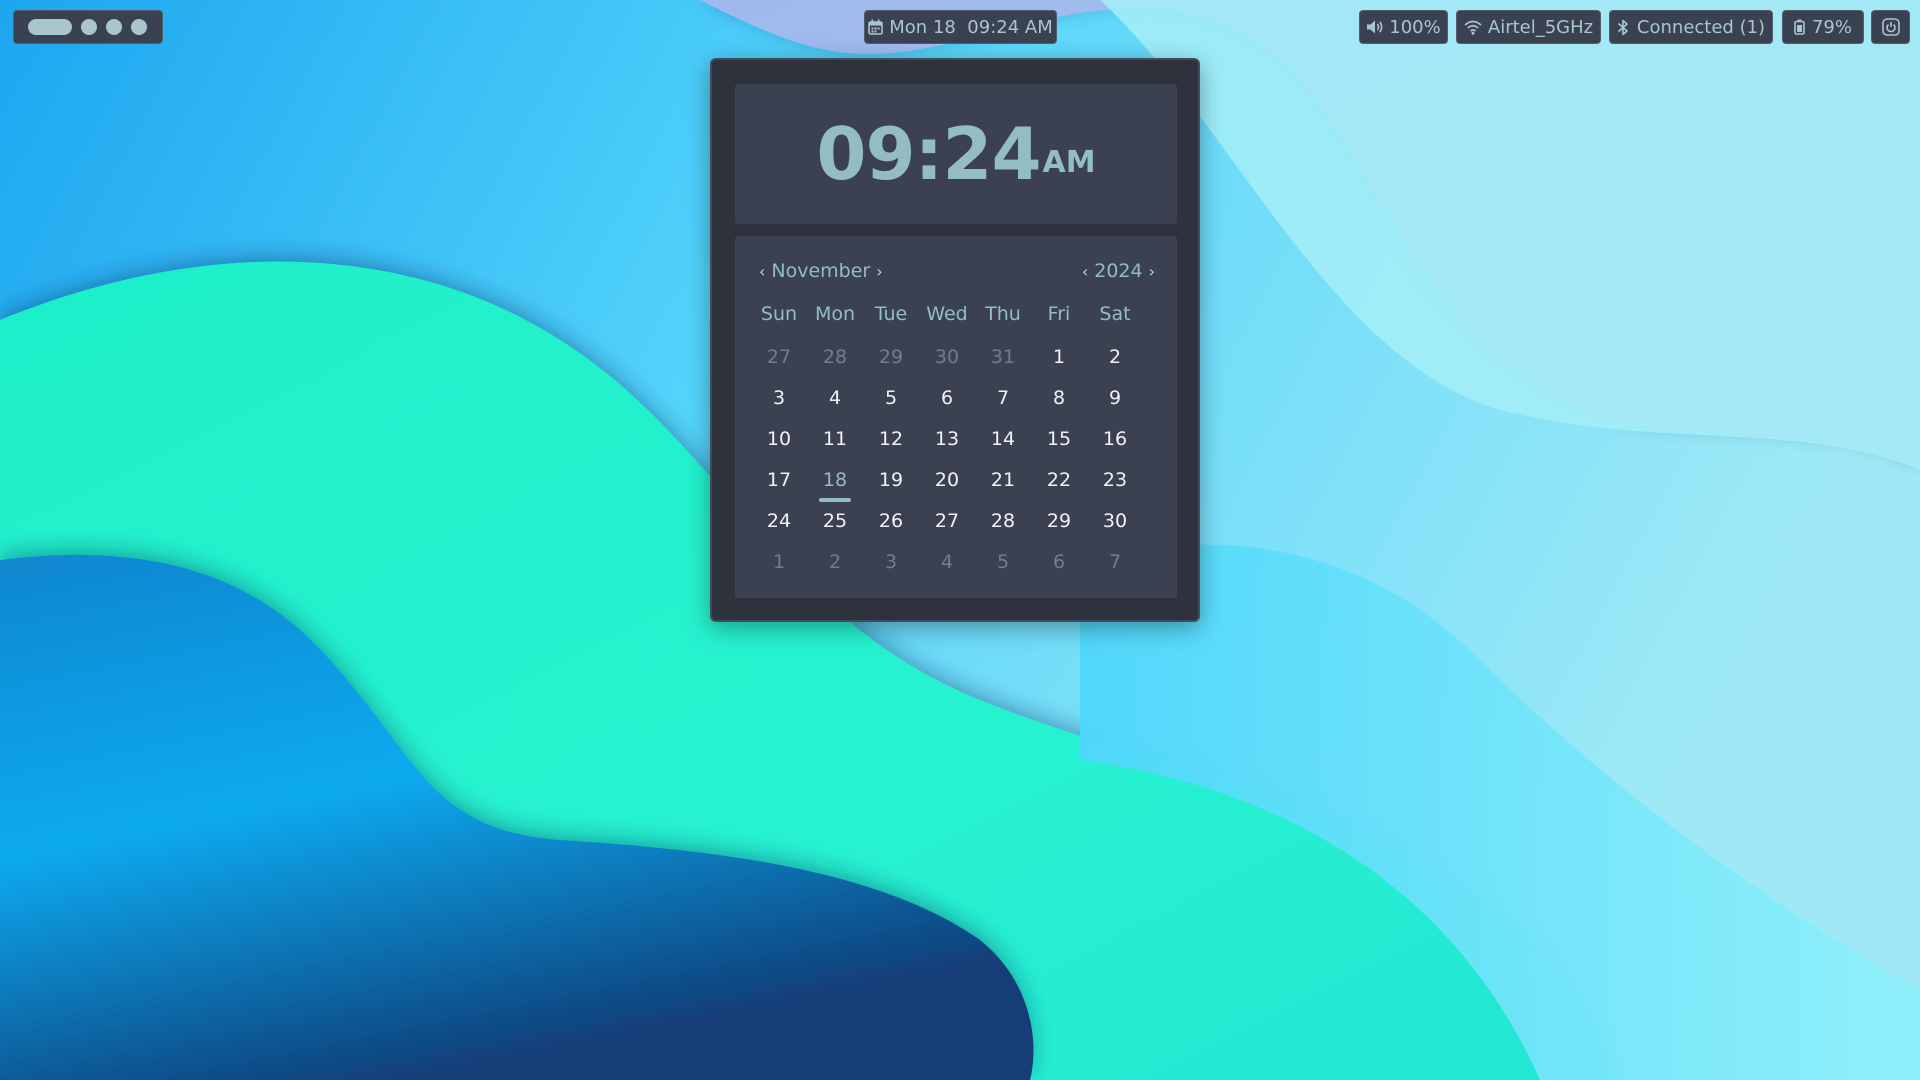 This screenshot has width=1920, height=1080. I want to click on weekday-header: Fri, so click(1059, 314).